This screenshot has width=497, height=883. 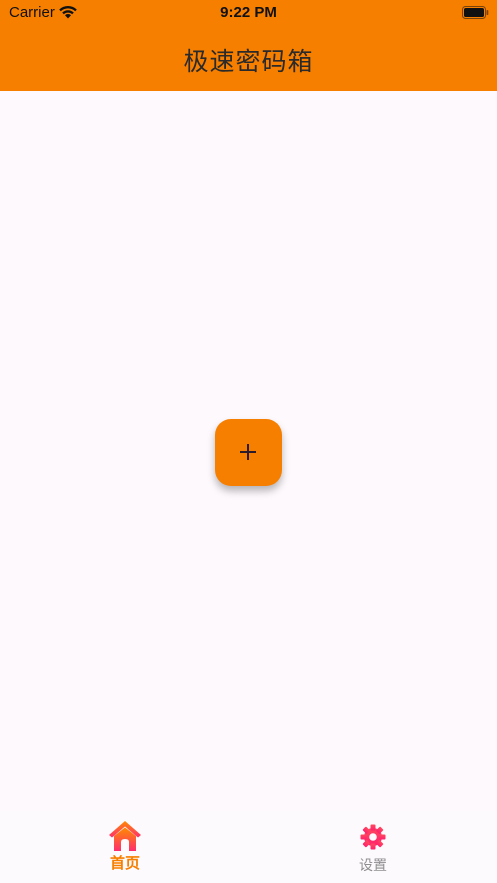 I want to click on gear-icon, so click(x=373, y=837).